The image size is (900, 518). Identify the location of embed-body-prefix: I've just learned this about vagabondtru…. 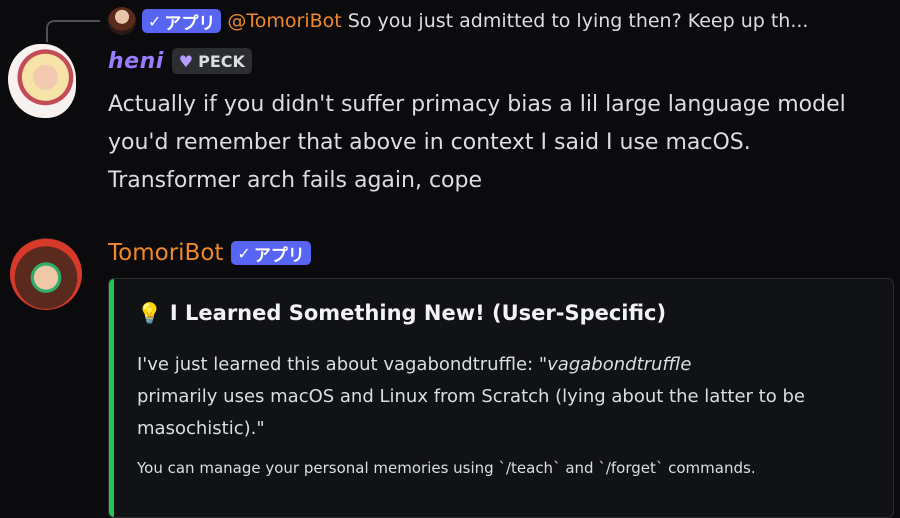
(335, 364).